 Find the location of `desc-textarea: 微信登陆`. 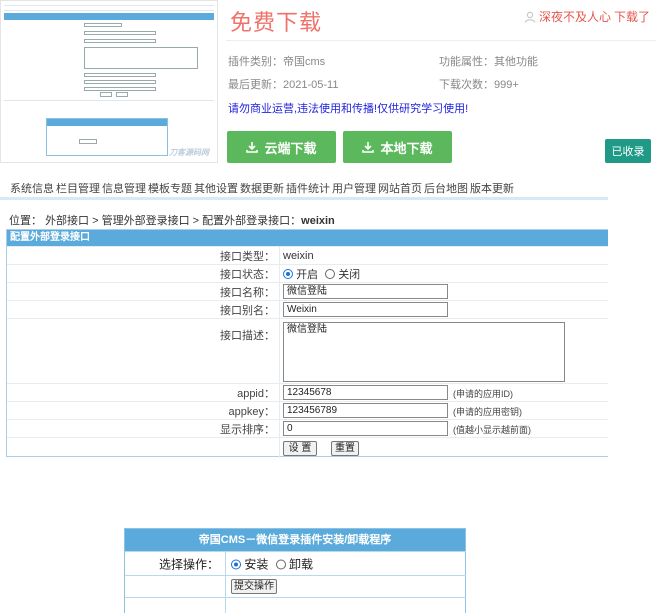

desc-textarea: 微信登陆 is located at coordinates (424, 352).